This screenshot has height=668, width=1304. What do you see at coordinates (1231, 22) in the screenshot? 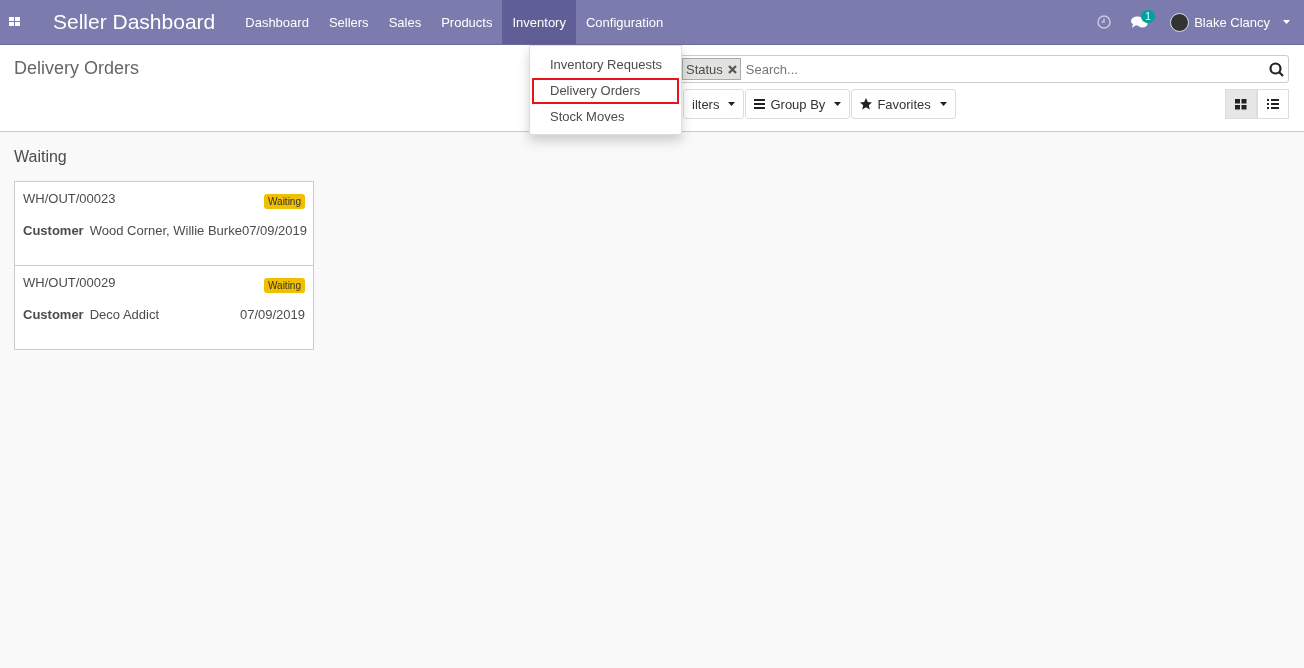
I see `user-menu: Blake Clancy` at bounding box center [1231, 22].